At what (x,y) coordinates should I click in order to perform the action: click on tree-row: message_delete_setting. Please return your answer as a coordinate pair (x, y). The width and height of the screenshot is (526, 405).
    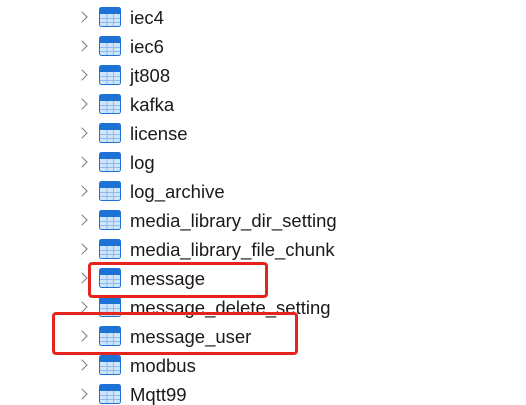
    Looking at the image, I should click on (263, 308).